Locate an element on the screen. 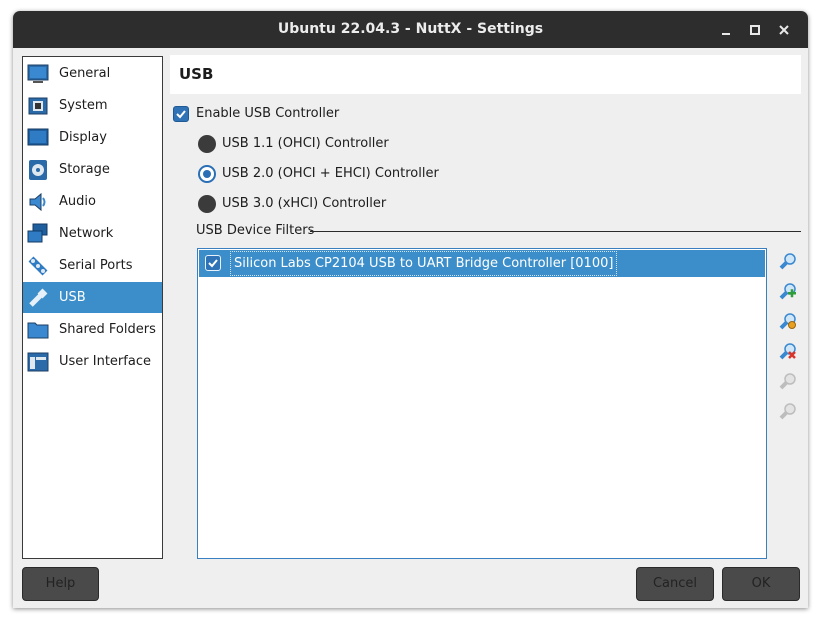  system-icon is located at coordinates (38, 106).